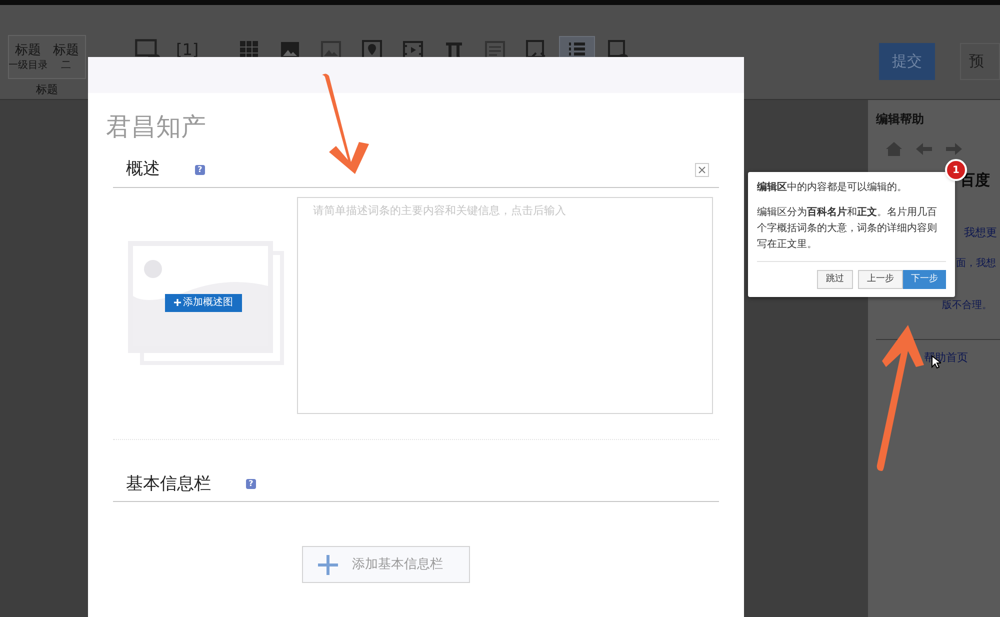 The image size is (1000, 617). What do you see at coordinates (976, 264) in the screenshot?
I see `help-link: 面，我想` at bounding box center [976, 264].